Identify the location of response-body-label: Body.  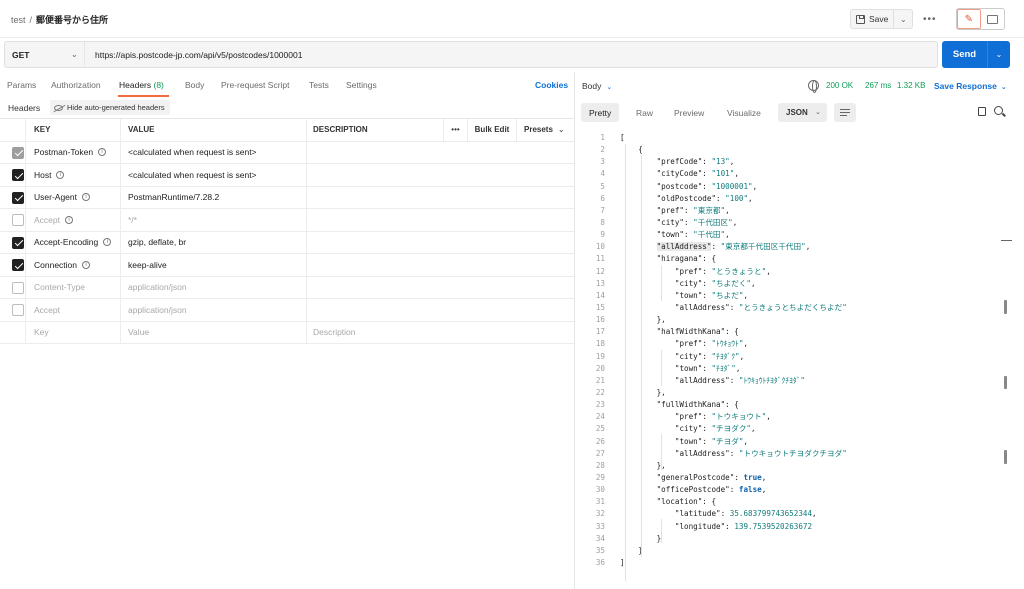
(592, 86).